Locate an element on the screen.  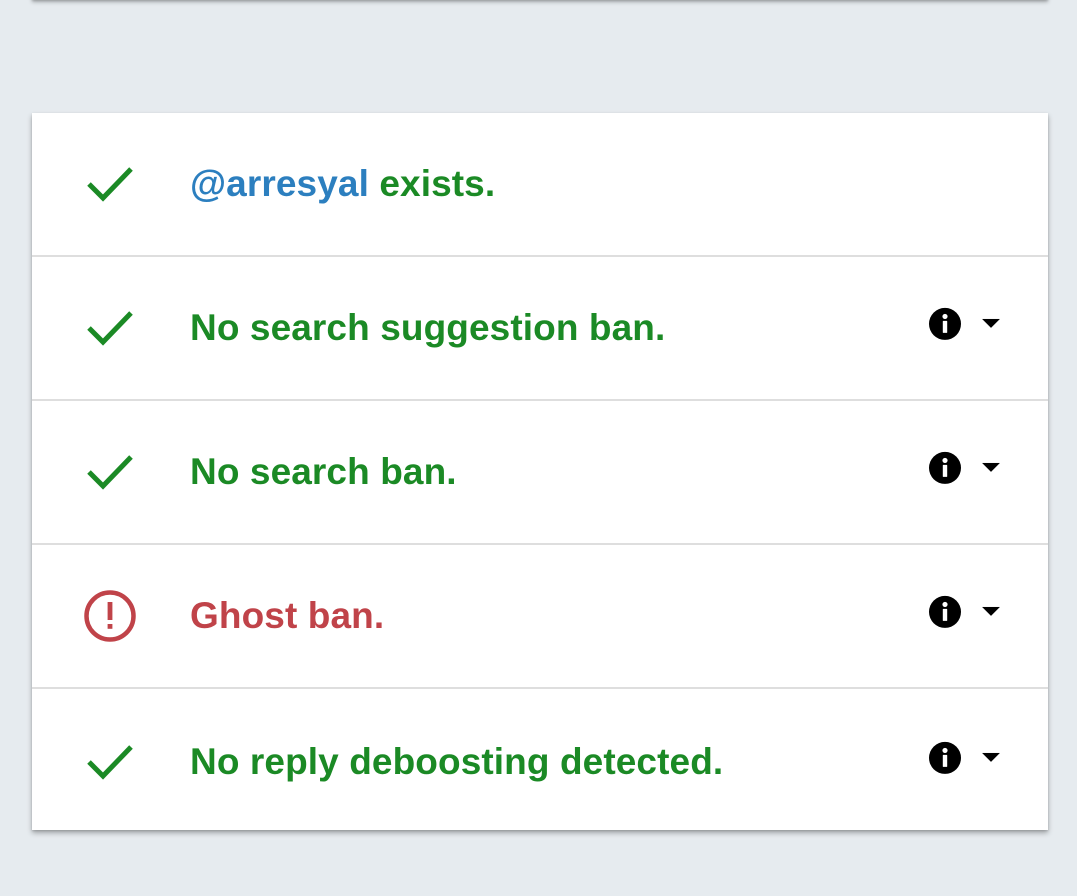
result-text: Ghost ban. is located at coordinates (287, 615).